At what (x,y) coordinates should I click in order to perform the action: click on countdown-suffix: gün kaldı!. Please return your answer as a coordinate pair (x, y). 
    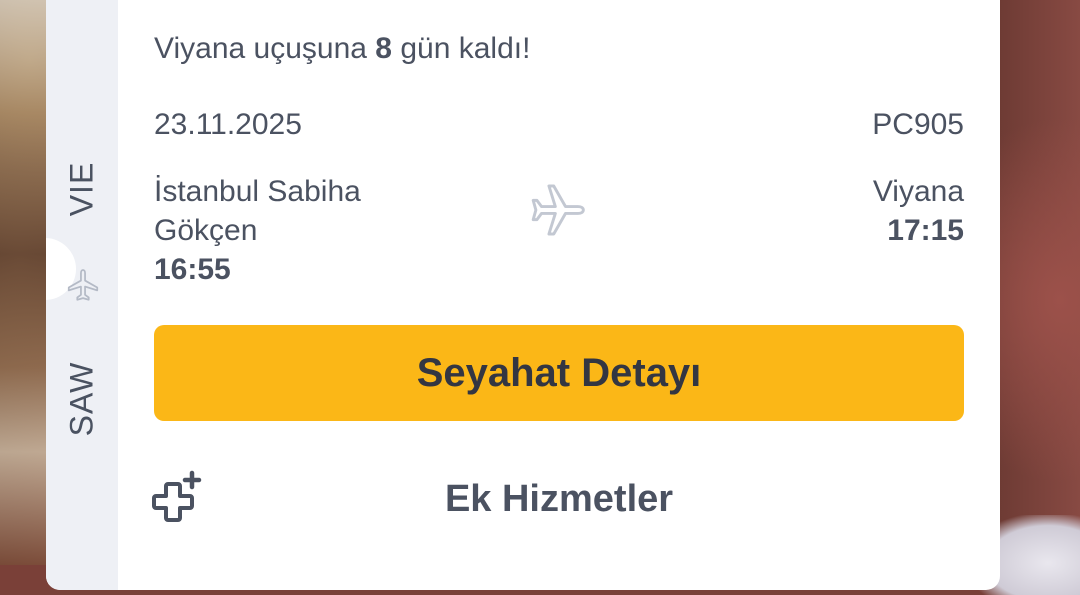
    Looking at the image, I should click on (465, 48).